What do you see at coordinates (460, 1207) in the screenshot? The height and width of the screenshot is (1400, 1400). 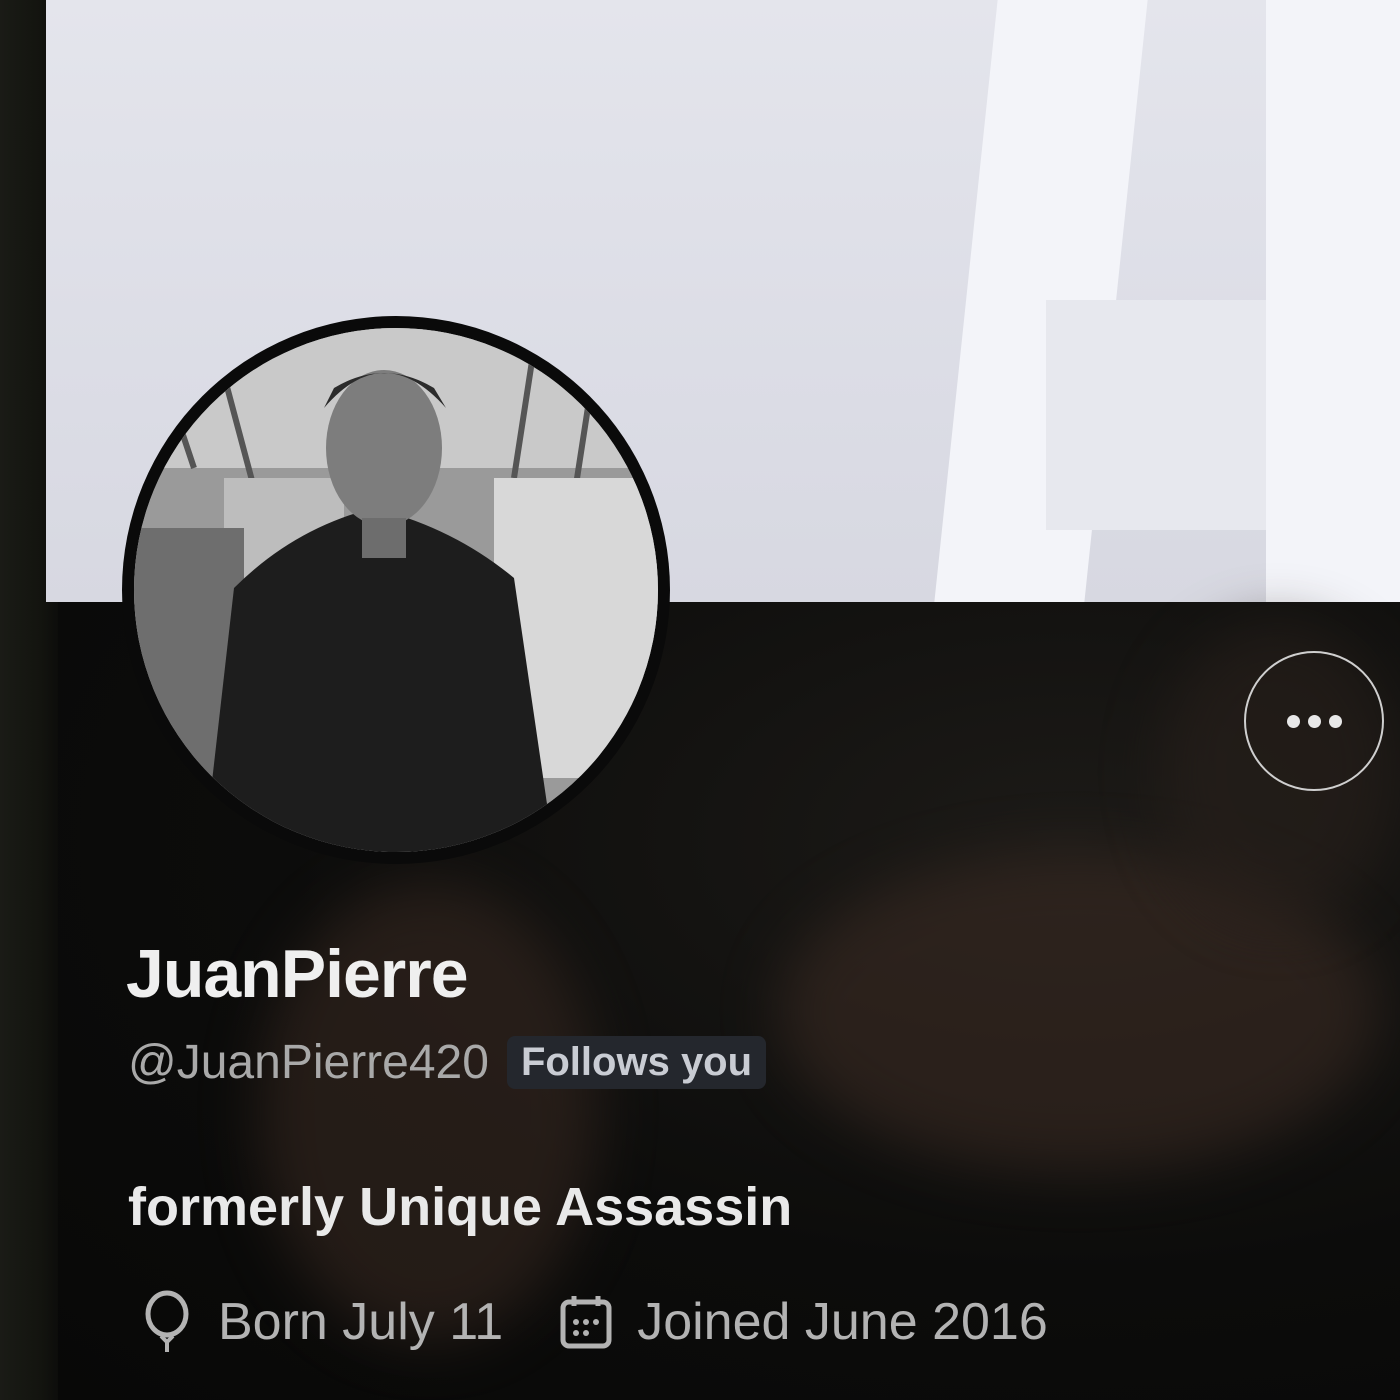 I see `profile-bio: formerly Unique Assassin` at bounding box center [460, 1207].